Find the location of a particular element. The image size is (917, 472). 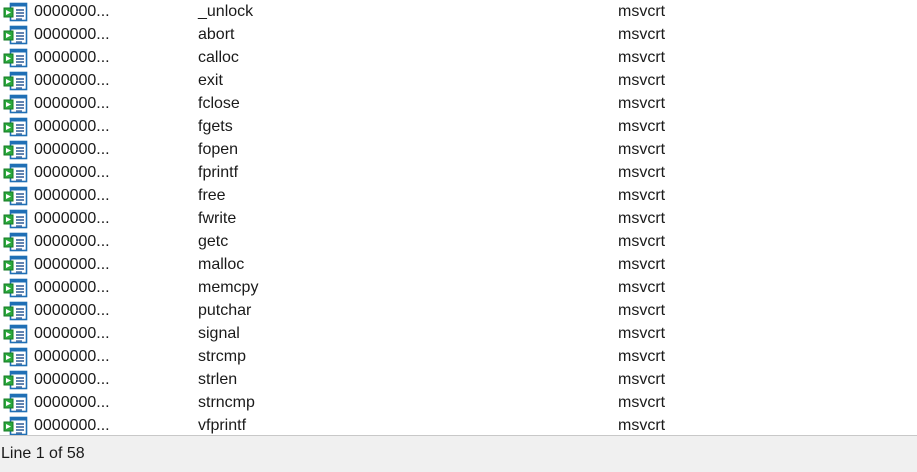

function-name-cell: _unlock is located at coordinates (226, 11).